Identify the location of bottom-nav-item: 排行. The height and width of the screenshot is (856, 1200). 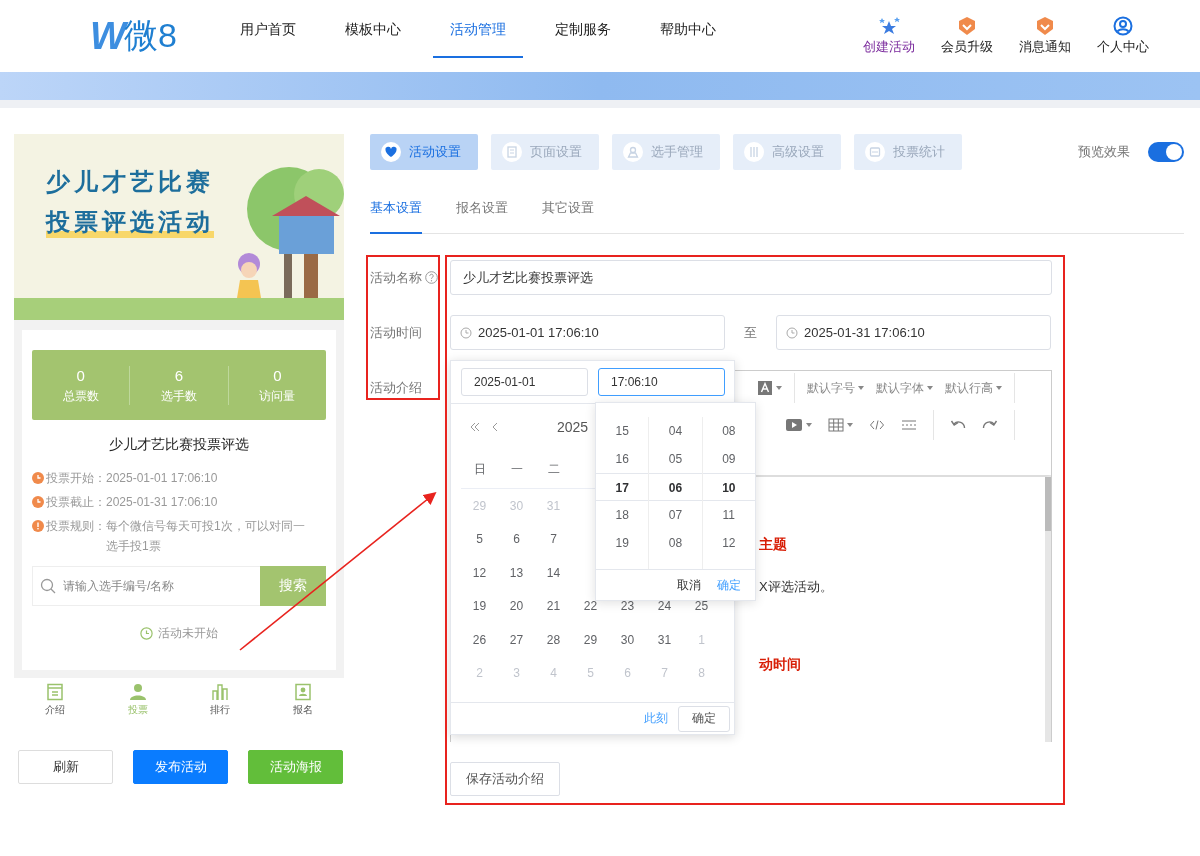
(220, 700).